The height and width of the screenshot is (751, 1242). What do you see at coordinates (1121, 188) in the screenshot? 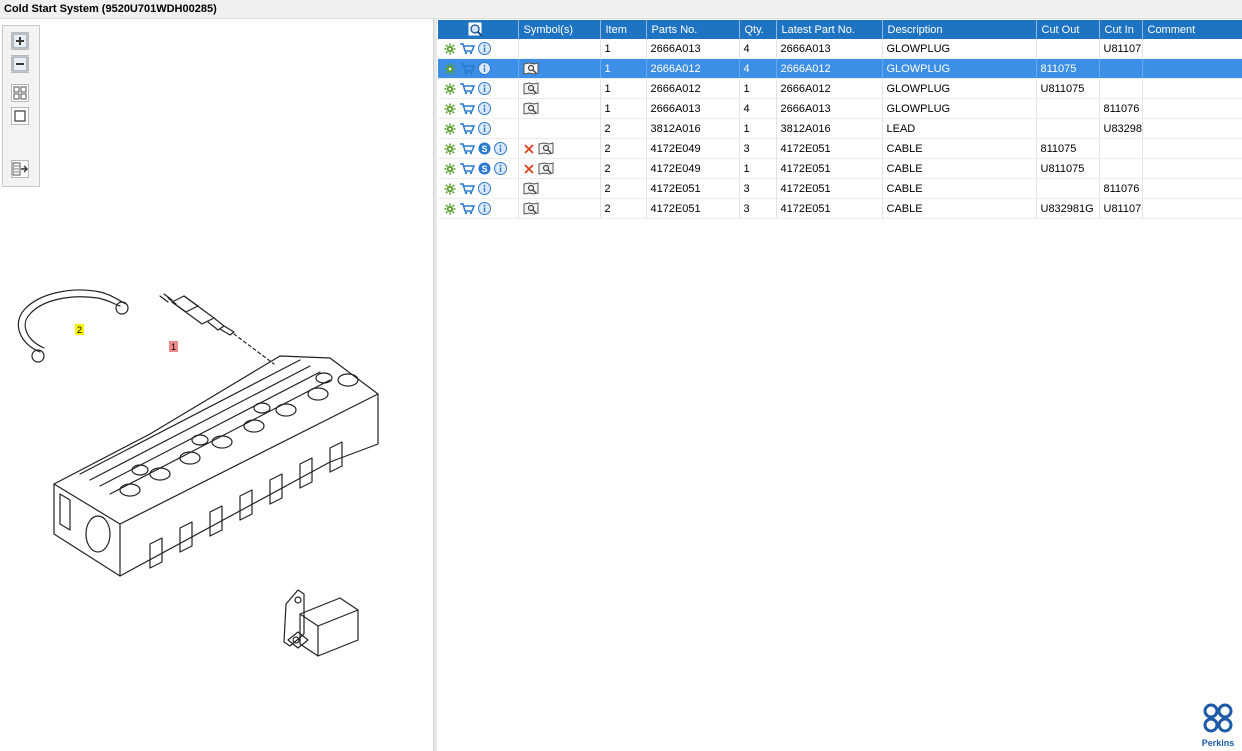
I see `cut-in-cell: 811076` at bounding box center [1121, 188].